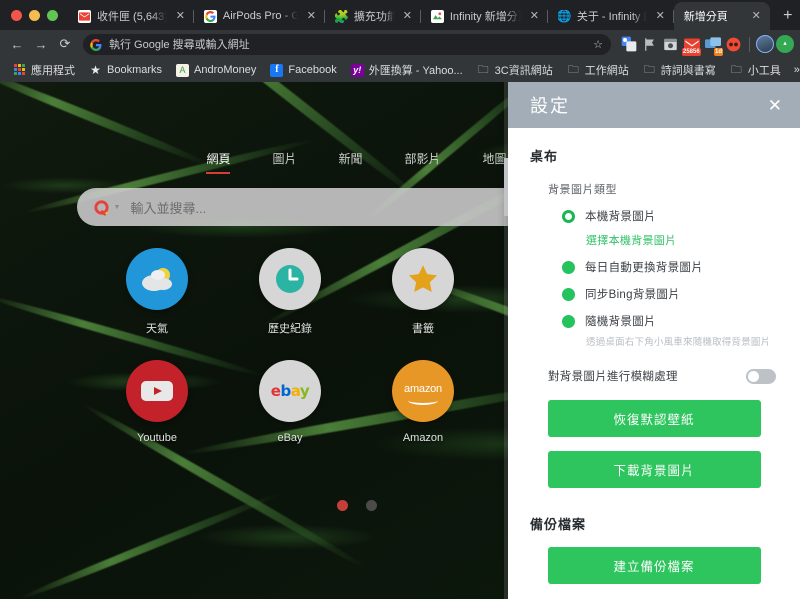 This screenshot has height=599, width=800. Describe the element at coordinates (157, 402) in the screenshot. I see `shortcut-youtube: Youtube` at that location.